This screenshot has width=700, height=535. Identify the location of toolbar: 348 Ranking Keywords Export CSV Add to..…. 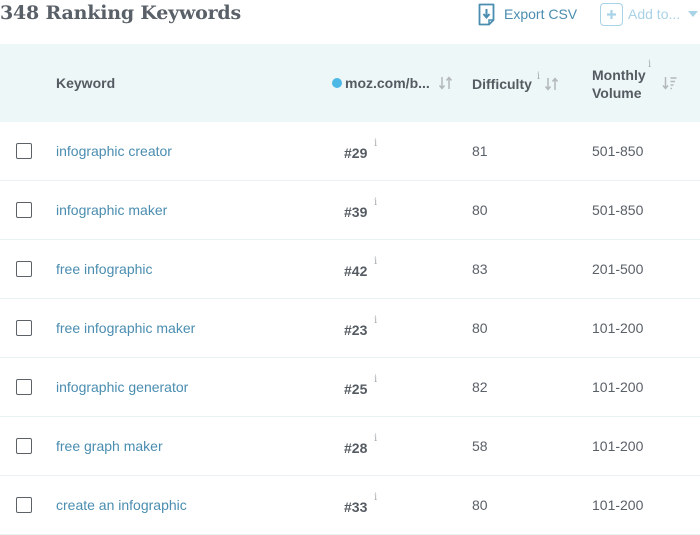
(350, 22).